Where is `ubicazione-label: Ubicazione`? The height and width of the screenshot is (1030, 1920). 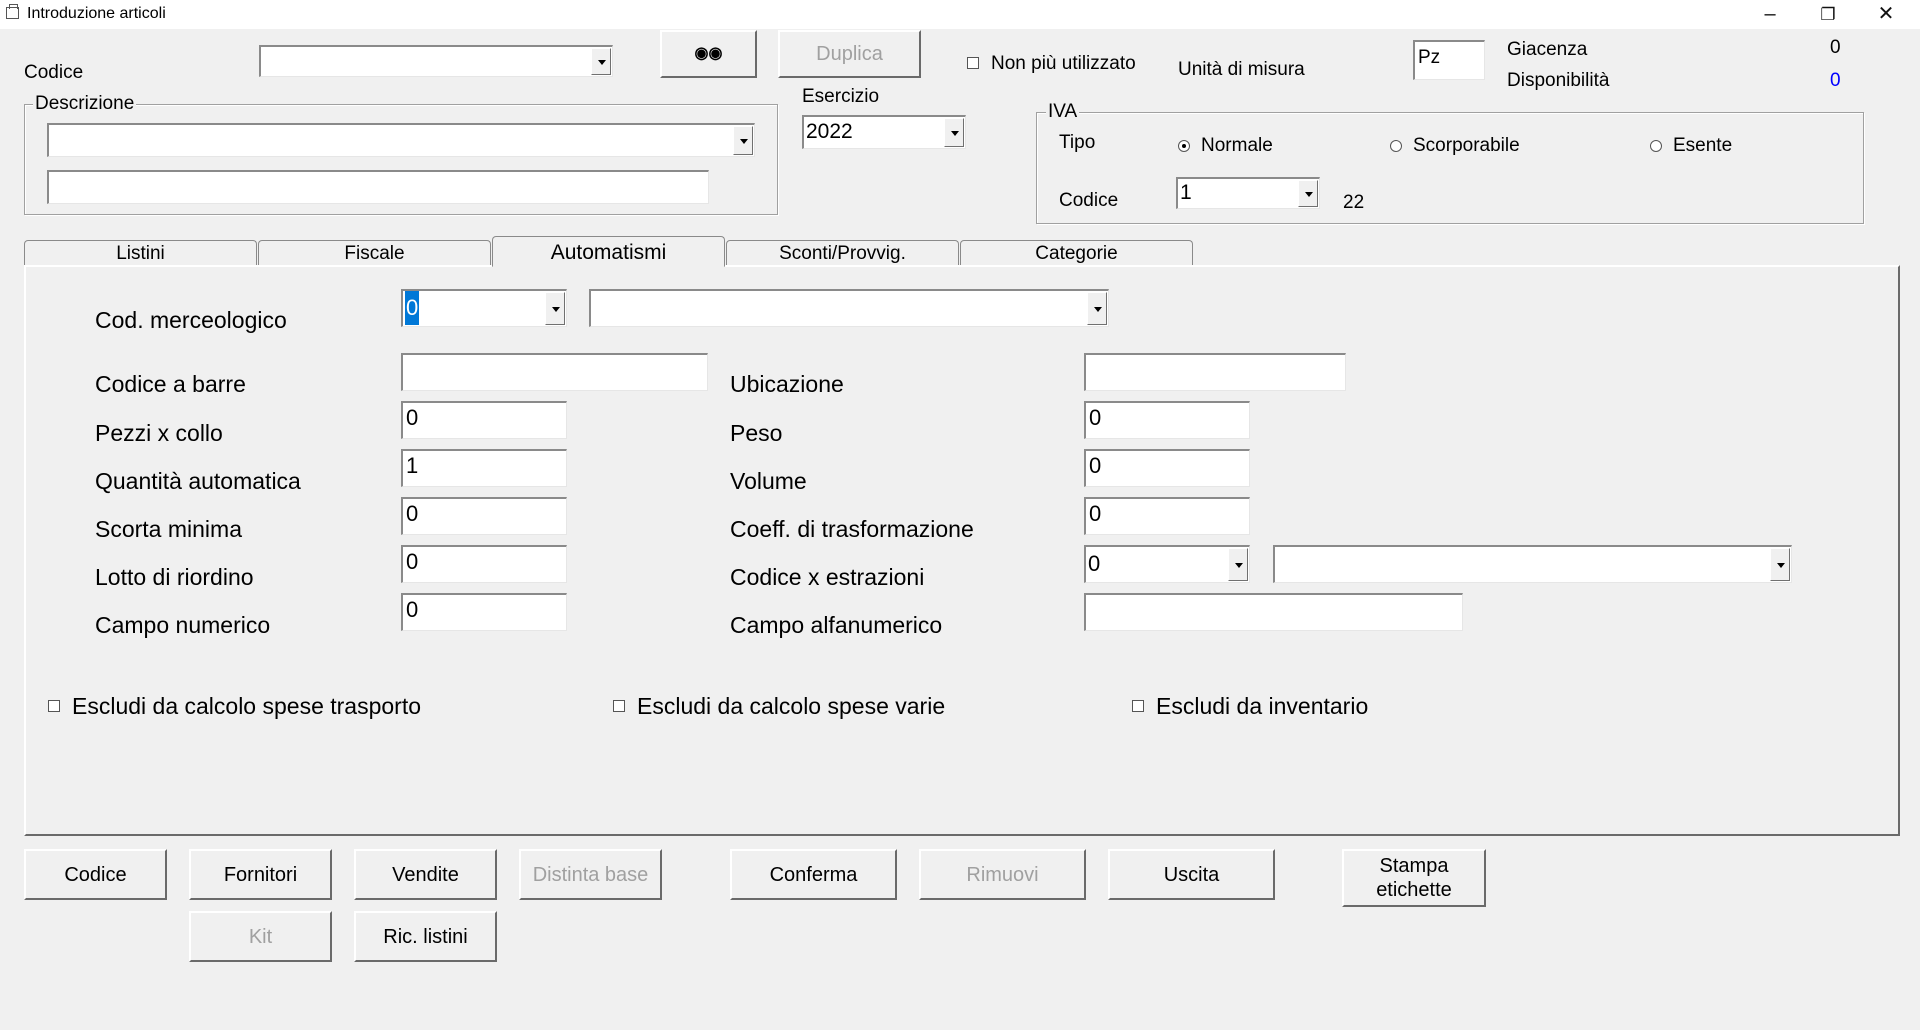
ubicazione-label: Ubicazione is located at coordinates (787, 384).